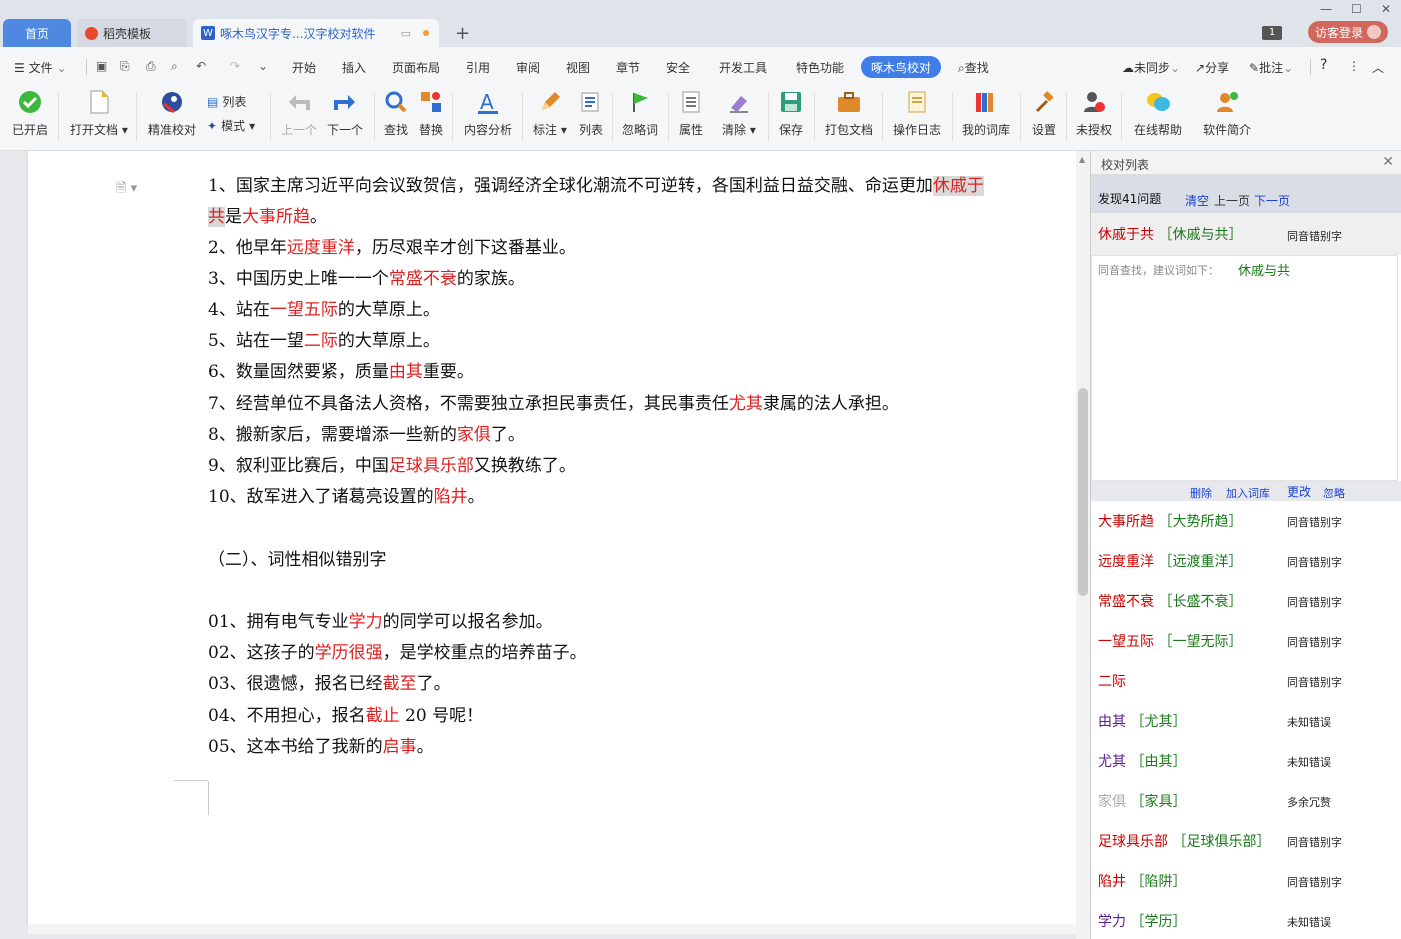  Describe the element at coordinates (321, 744) in the screenshot. I see `document-line: 05、这本书给了我新的启事。` at that location.